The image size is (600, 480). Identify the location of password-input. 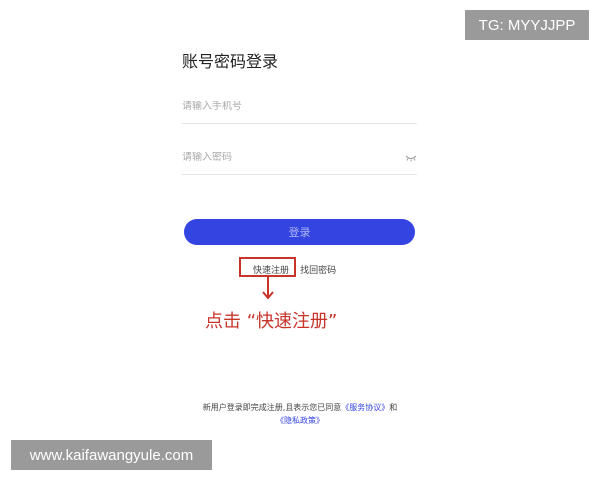
(282, 157).